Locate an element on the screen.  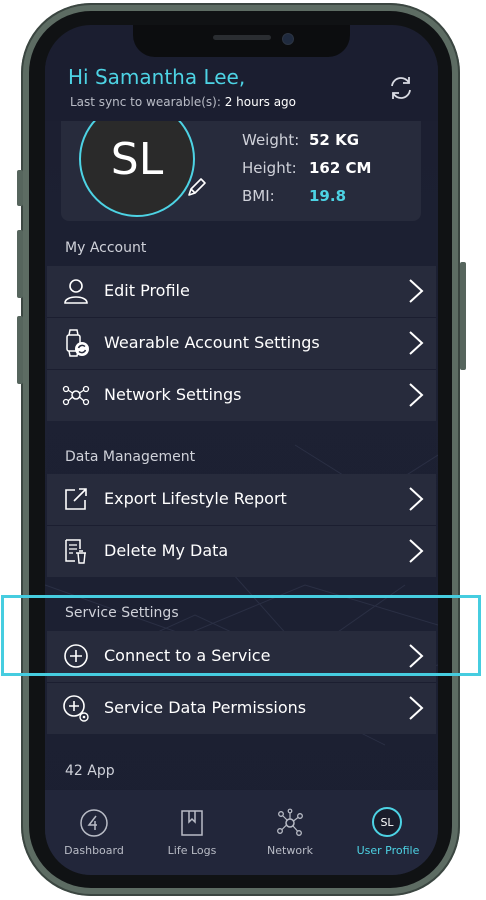
bmi-value: 19.8 is located at coordinates (328, 196).